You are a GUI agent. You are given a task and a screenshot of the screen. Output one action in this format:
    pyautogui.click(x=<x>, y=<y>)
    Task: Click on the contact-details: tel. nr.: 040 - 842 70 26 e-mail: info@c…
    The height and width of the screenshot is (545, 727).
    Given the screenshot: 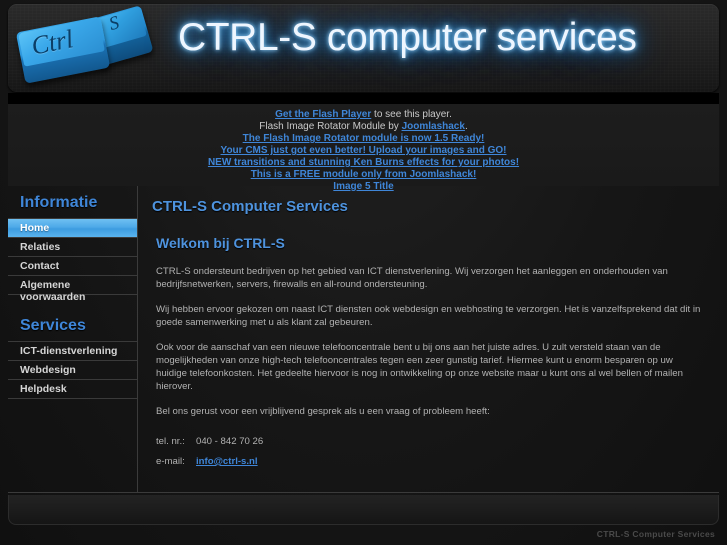 What is the action you would take?
    pyautogui.click(x=209, y=456)
    